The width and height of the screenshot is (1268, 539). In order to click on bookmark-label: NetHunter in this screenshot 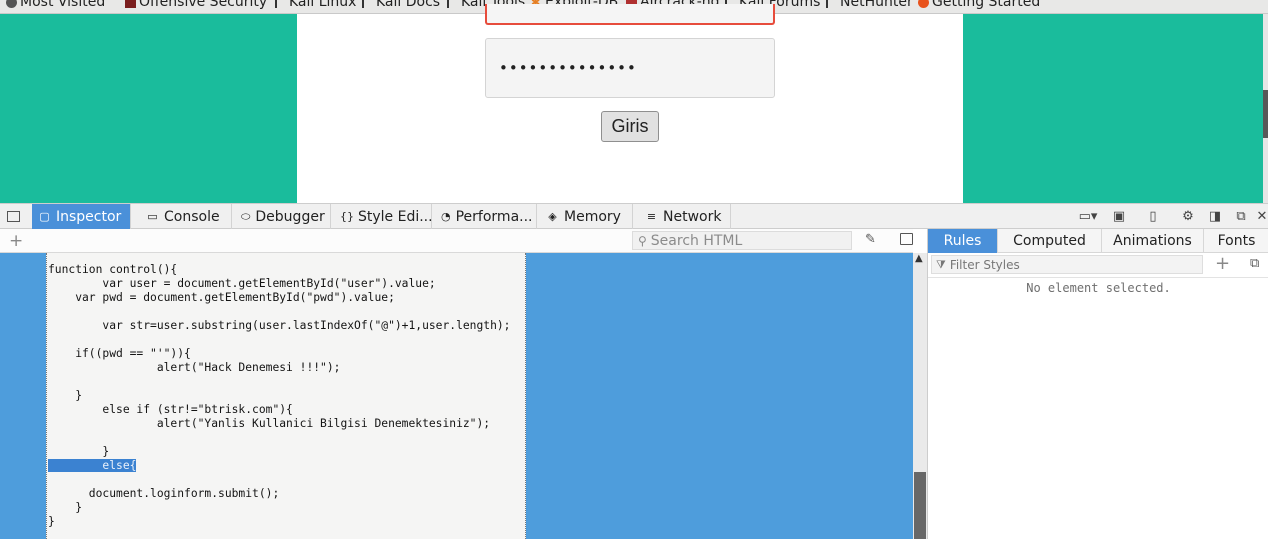, I will do `click(876, 5)`.